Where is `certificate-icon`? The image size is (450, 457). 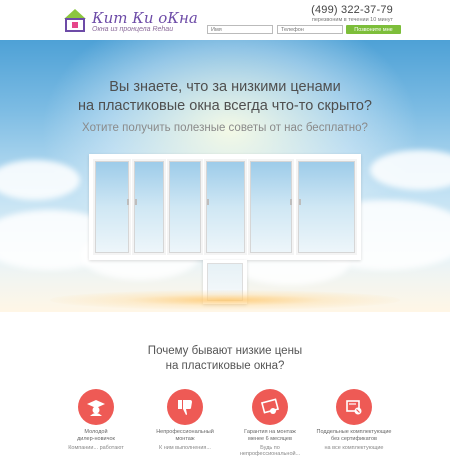 certificate-icon is located at coordinates (270, 407).